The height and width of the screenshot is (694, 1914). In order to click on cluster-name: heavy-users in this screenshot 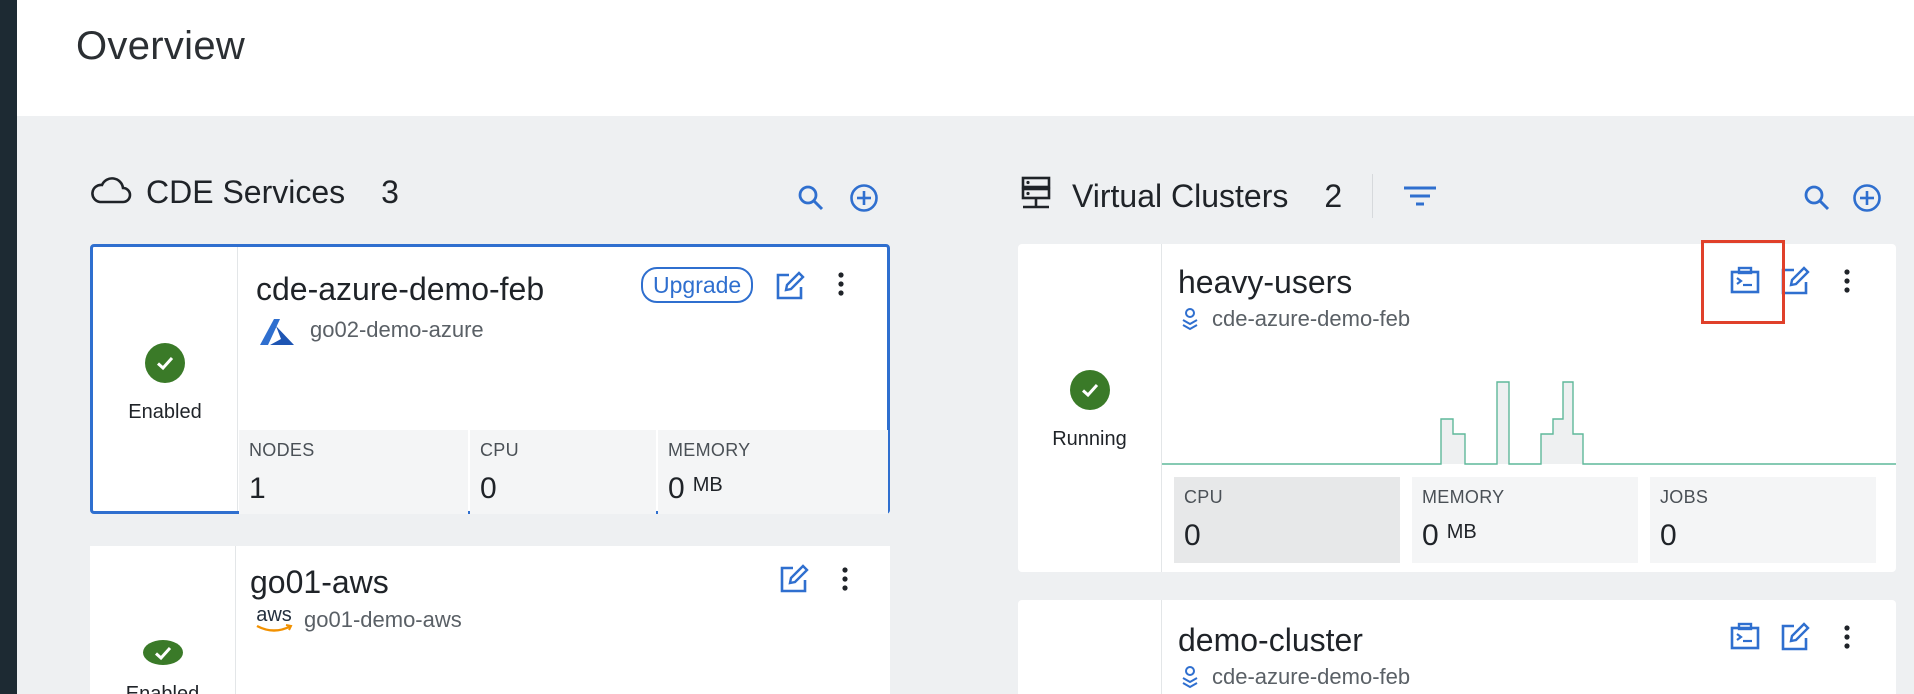, I will do `click(1265, 282)`.